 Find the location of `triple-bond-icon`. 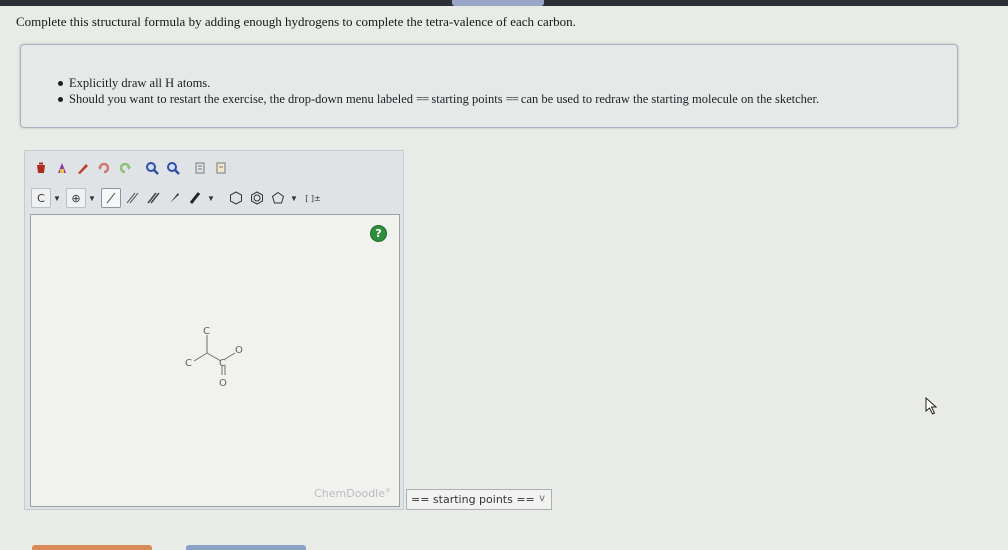

triple-bond-icon is located at coordinates (153, 198).